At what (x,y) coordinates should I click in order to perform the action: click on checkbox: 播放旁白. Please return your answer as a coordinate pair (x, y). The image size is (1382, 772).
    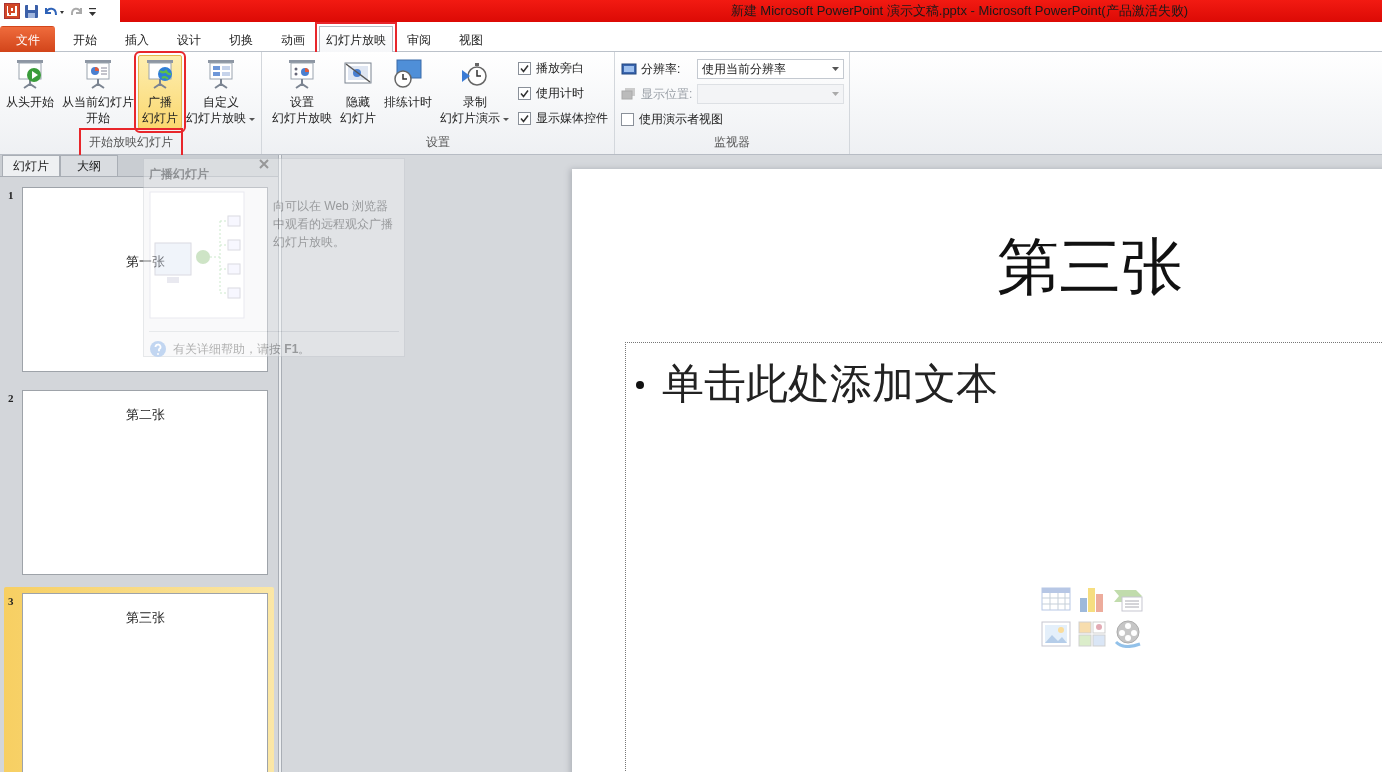
    Looking at the image, I should click on (563, 68).